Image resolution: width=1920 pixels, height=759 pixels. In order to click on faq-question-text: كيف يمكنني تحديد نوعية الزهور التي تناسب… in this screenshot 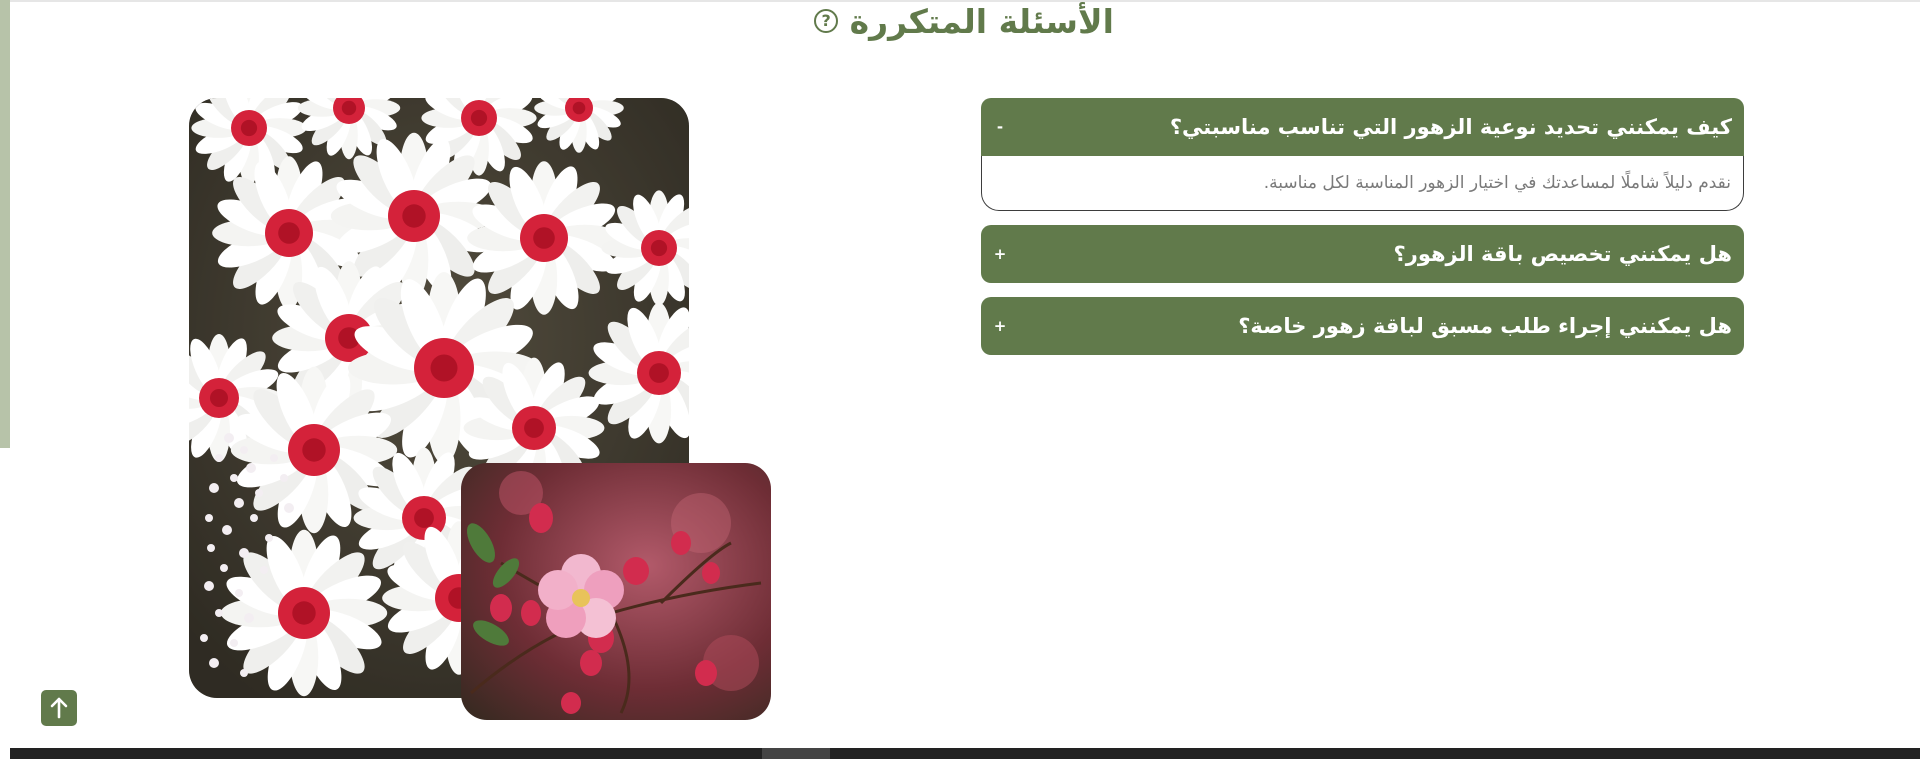, I will do `click(1450, 127)`.